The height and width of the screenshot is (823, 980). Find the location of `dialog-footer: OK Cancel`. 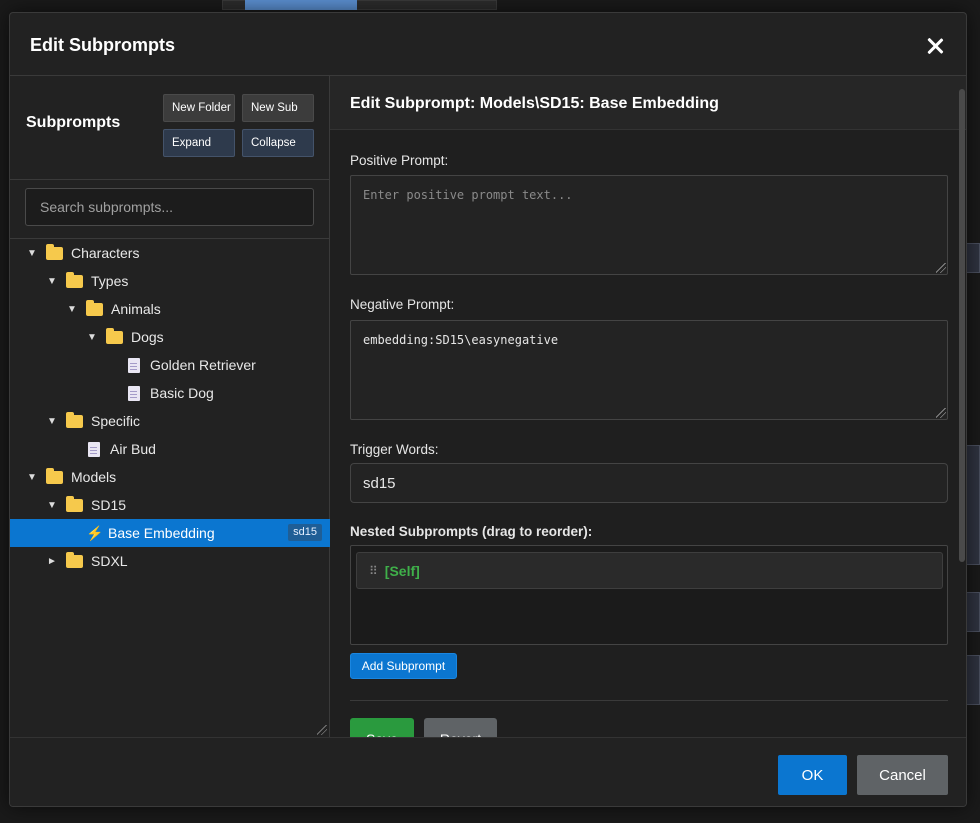

dialog-footer: OK Cancel is located at coordinates (488, 771).